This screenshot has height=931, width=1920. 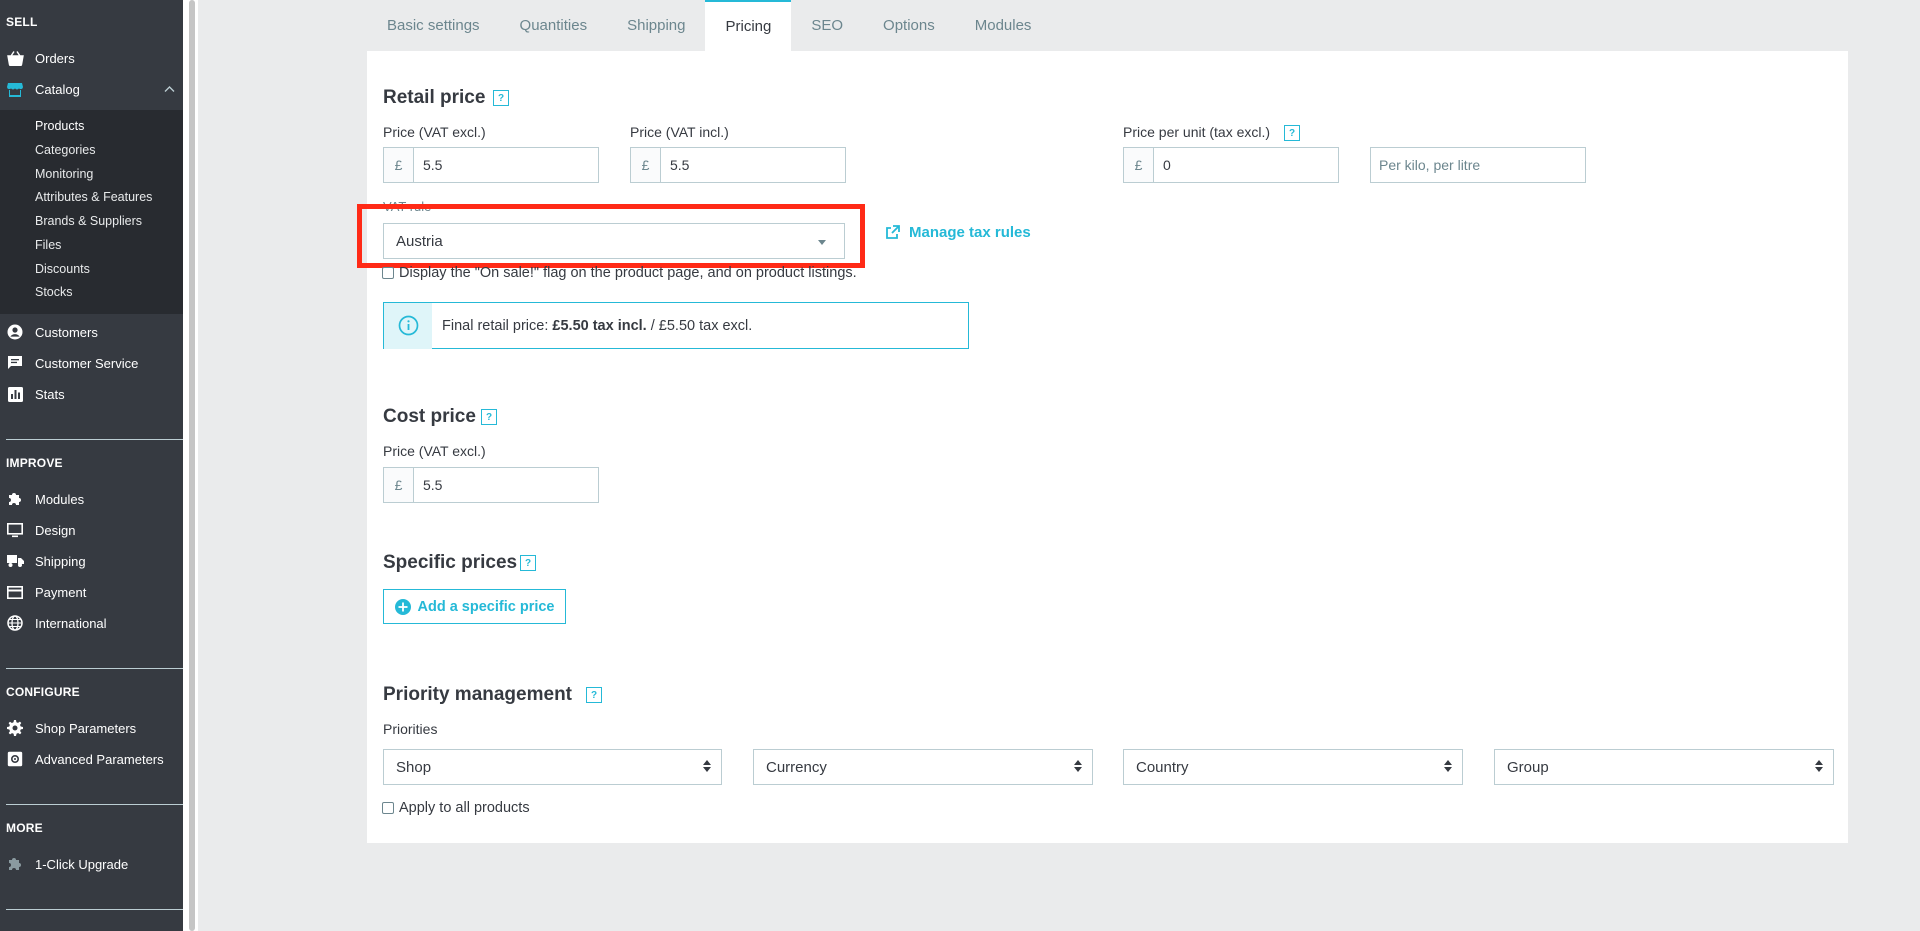 What do you see at coordinates (169, 88) in the screenshot?
I see `chevron-up-icon` at bounding box center [169, 88].